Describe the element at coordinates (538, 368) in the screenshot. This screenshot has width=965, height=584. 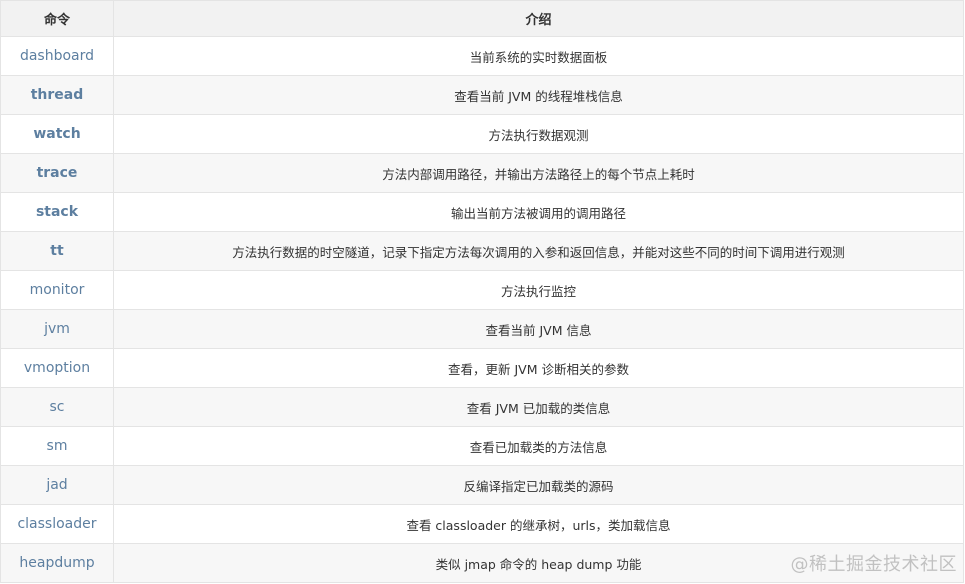
I see `description-cell: 查看，更新 JVM 诊断相关的参数` at that location.